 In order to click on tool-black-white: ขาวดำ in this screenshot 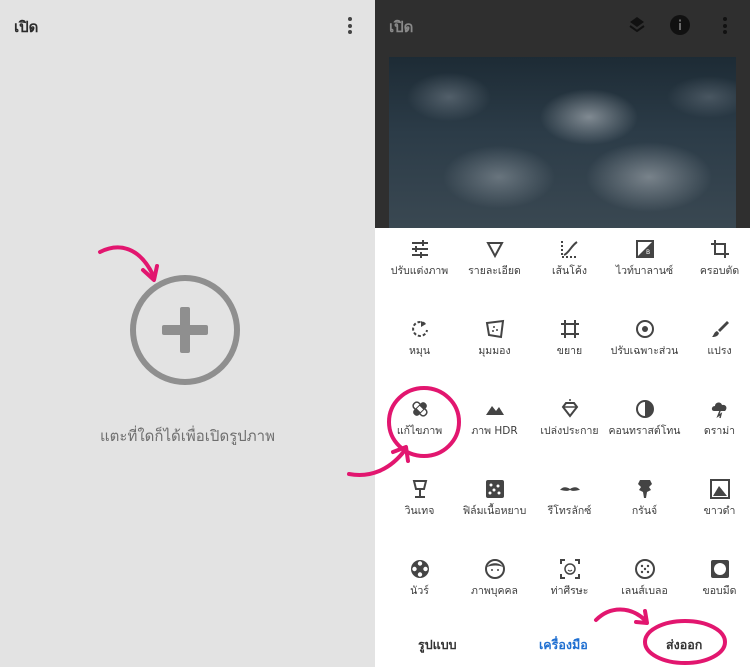, I will do `click(716, 498)`.